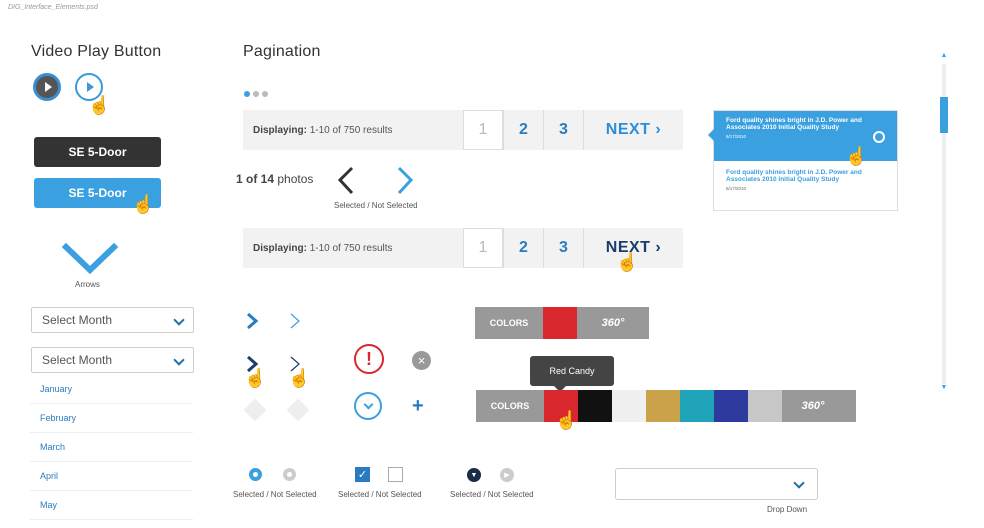 The width and height of the screenshot is (984, 528). Describe the element at coordinates (247, 94) in the screenshot. I see `pagination-dot-active` at that location.